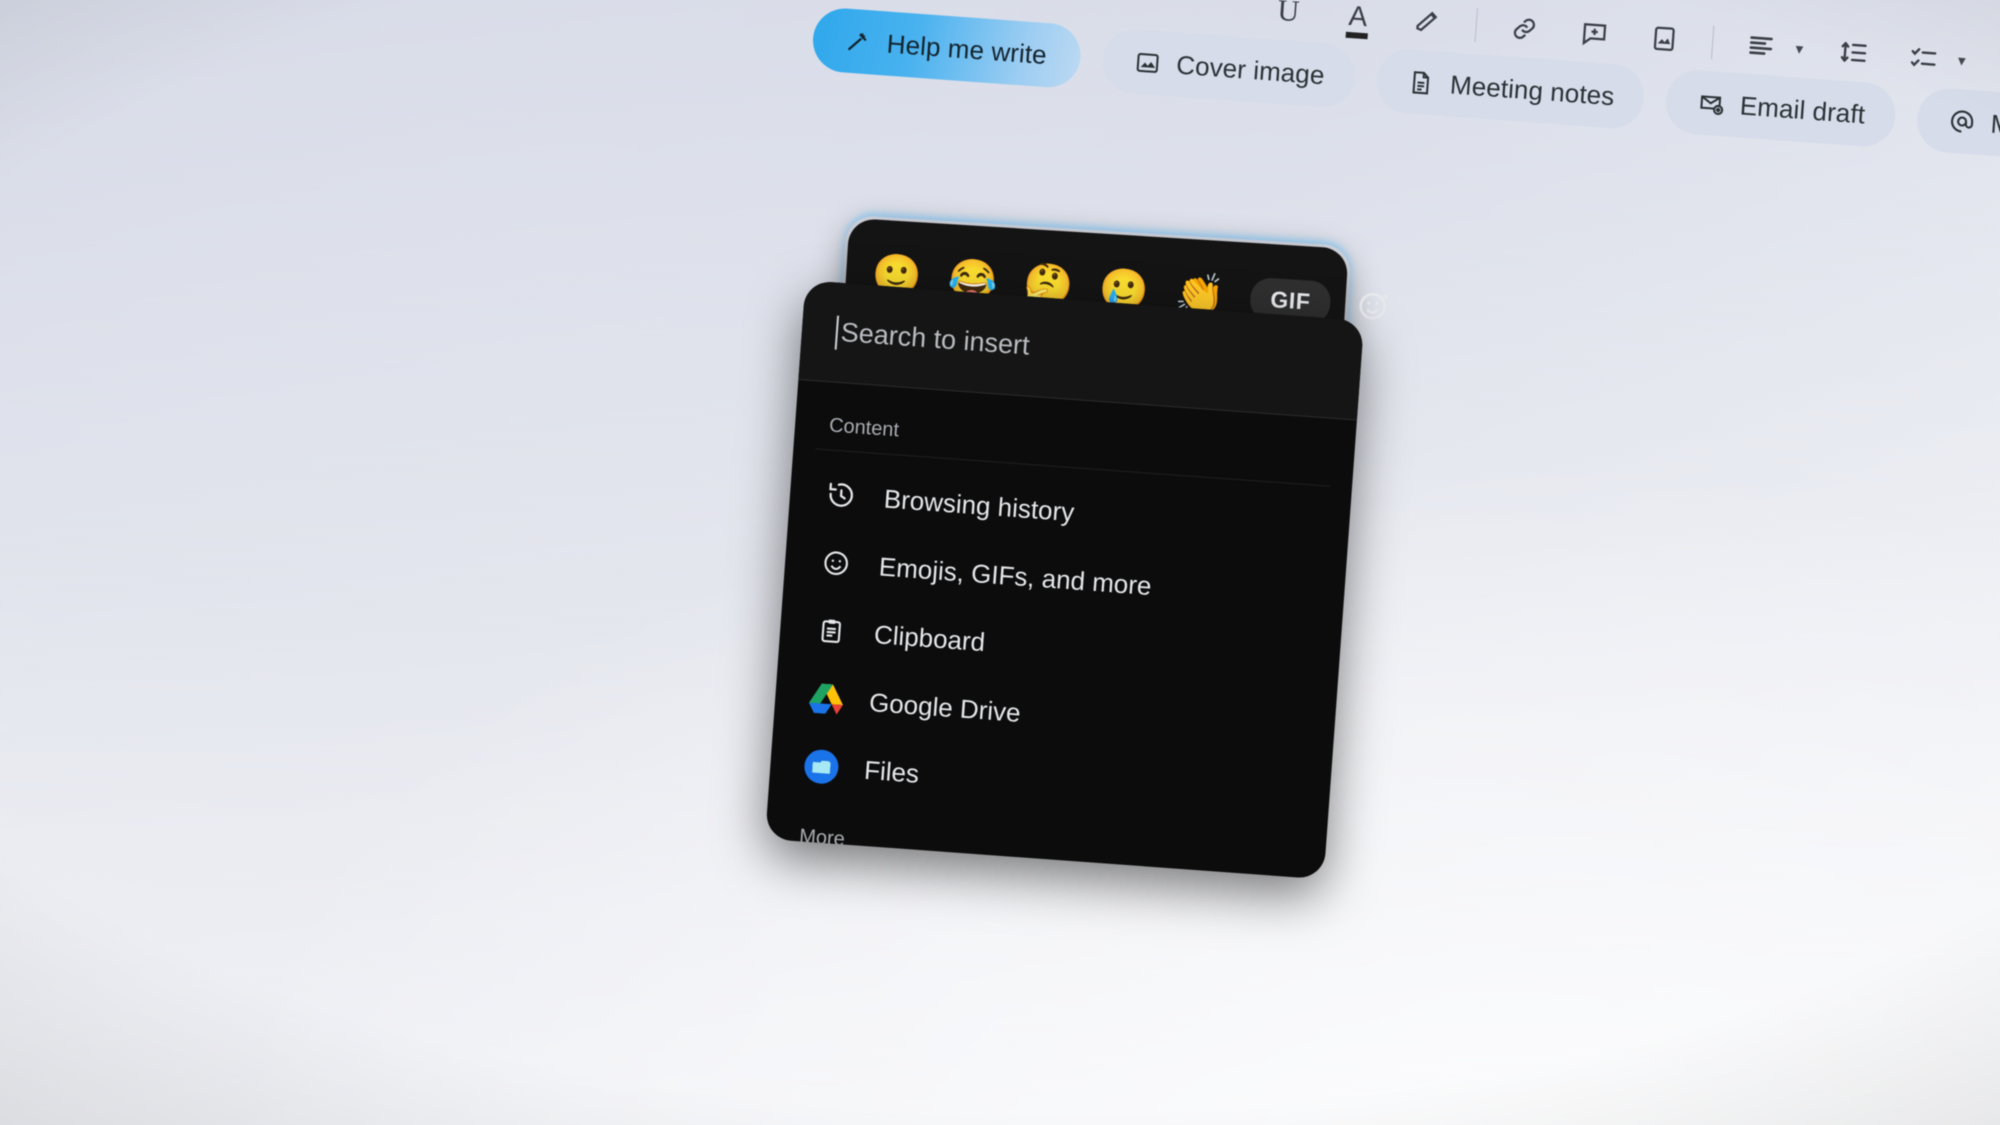  Describe the element at coordinates (945, 707) in the screenshot. I see `list-item-label: Google Drive` at that location.